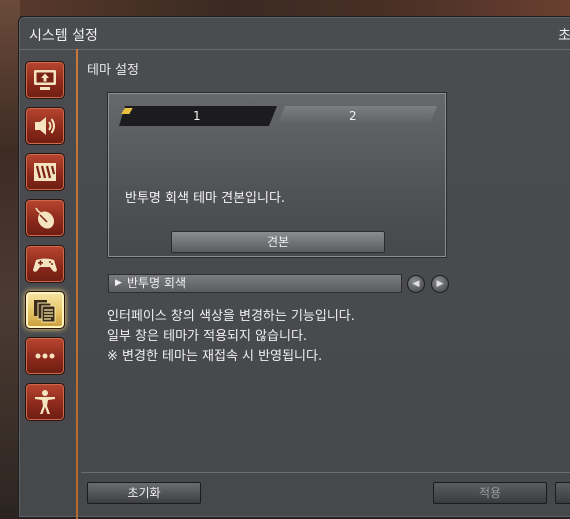 This screenshot has width=570, height=519. I want to click on sidebar-item-mouse, so click(45, 218).